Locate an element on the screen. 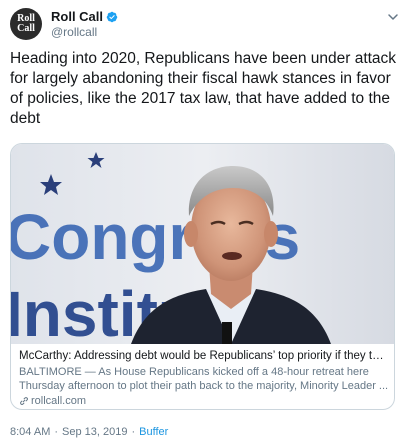 This screenshot has width=407, height=445. link-icon is located at coordinates (24, 401).